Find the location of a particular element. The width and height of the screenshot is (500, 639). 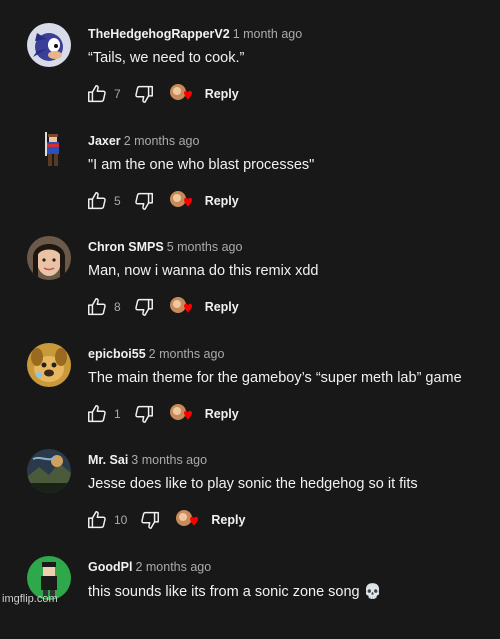

author-name: GoodPl is located at coordinates (110, 567).